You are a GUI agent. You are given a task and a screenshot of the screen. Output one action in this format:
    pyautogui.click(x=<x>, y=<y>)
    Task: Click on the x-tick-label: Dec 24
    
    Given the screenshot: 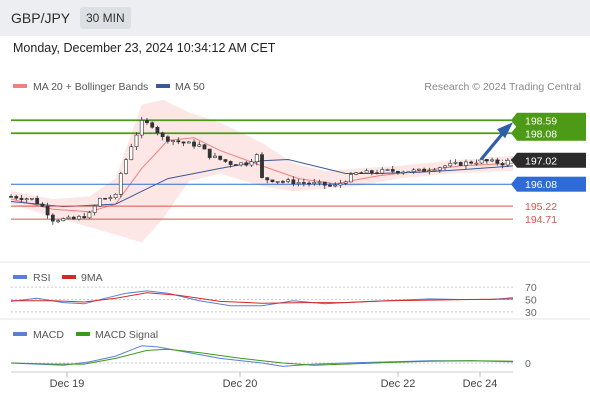 What is the action you would take?
    pyautogui.click(x=480, y=384)
    